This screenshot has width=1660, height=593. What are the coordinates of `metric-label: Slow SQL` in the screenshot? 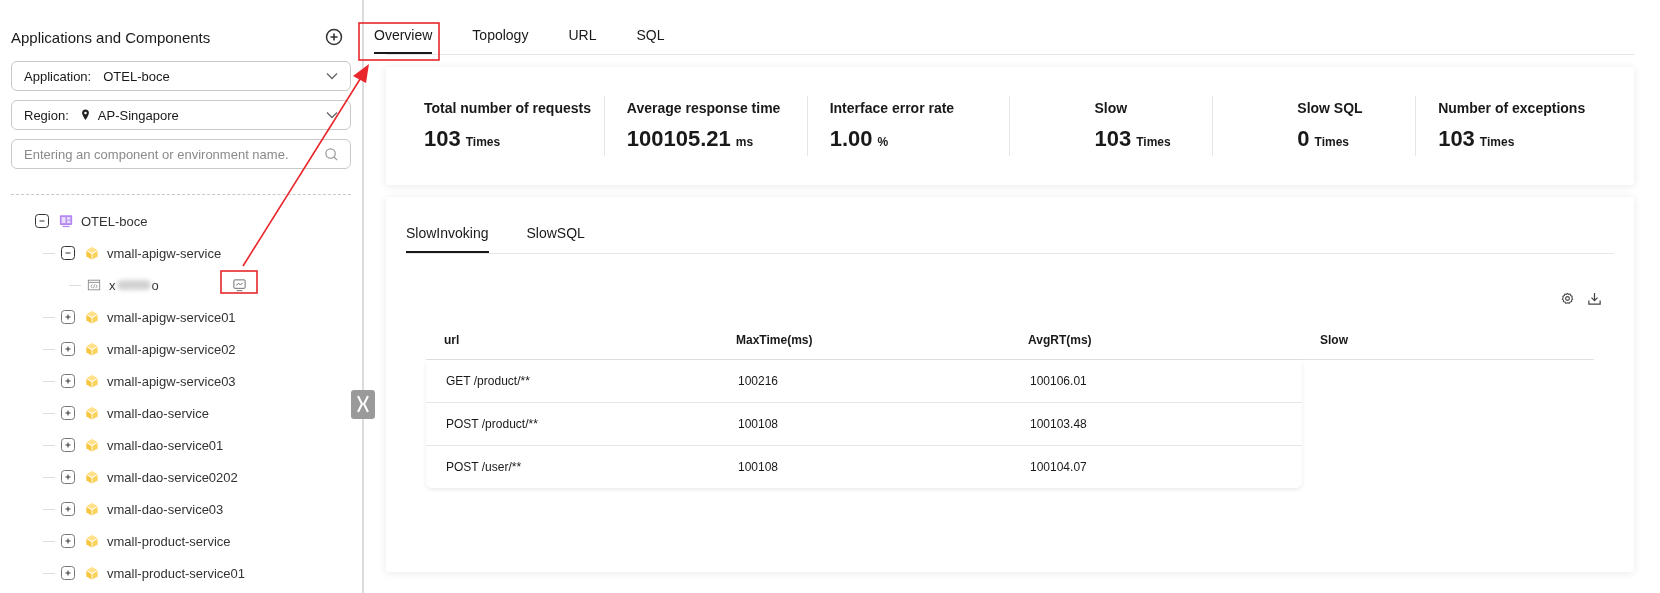 It's located at (1330, 108).